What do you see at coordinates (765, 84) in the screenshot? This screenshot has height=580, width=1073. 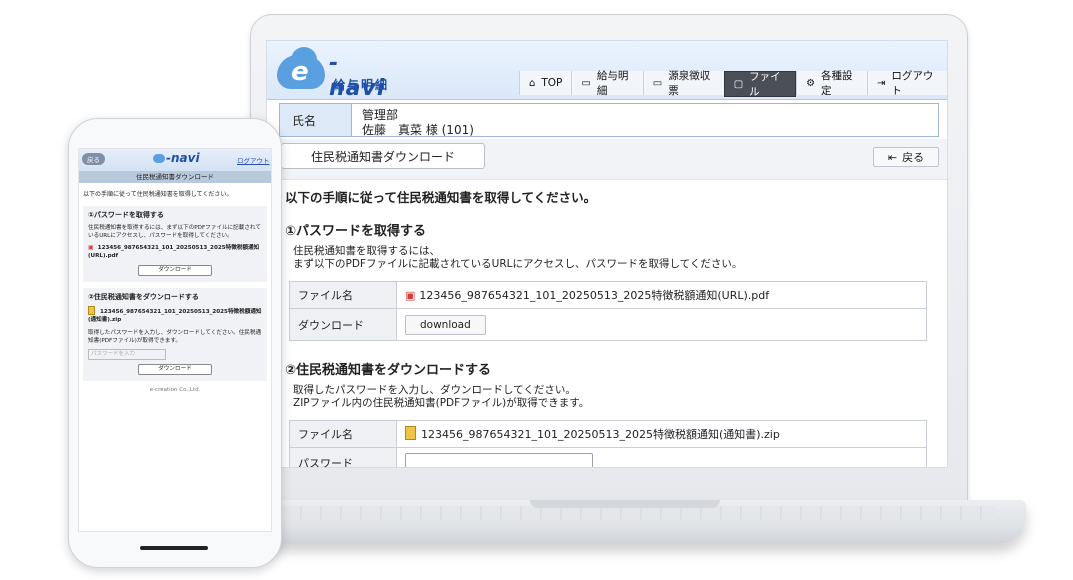 I see `nav-label: ファイル` at bounding box center [765, 84].